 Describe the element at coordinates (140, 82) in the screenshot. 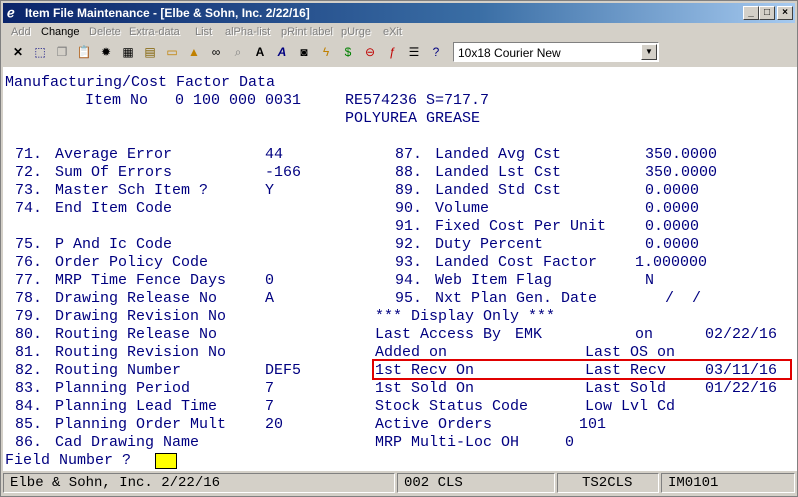

I see `screen-heading: Manufacturing/Cost Factor Data` at that location.